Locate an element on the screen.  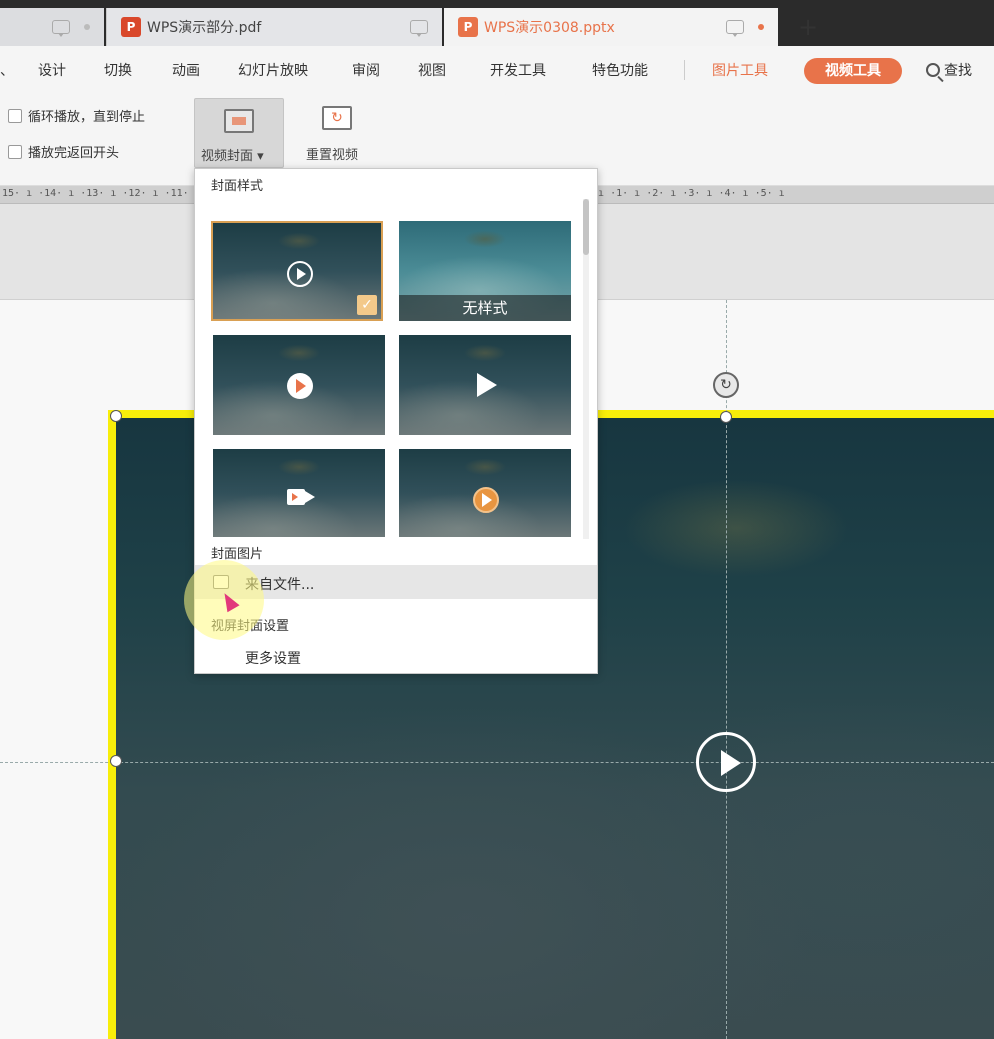
rewind-checkbox-row: 播放完返回开头 is located at coordinates (63, 151).